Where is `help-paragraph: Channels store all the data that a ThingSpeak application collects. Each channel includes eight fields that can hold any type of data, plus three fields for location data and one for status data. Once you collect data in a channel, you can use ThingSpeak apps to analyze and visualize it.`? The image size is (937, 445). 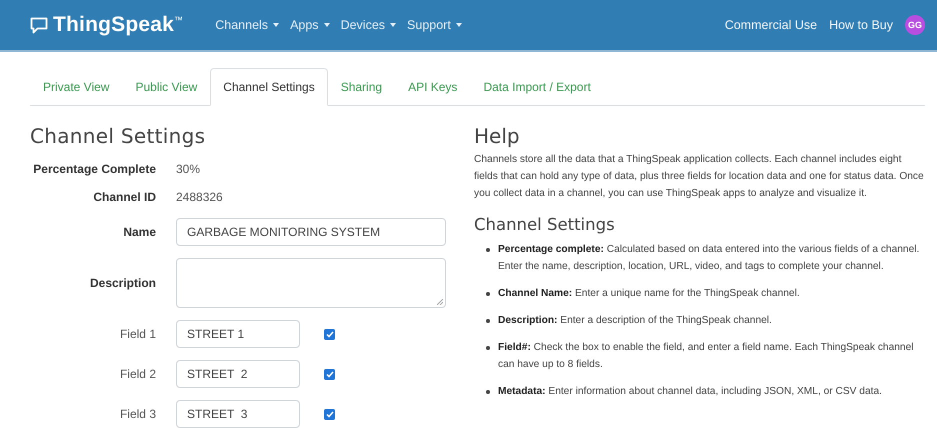 help-paragraph: Channels store all the data that a ThingSpeak application collects. Each channel includes eight fields that can hold any type of data, plus three fields for location data and one for status data. Once you collect data in a channel, you can use ThingSpeak apps to analyze and visualize it. is located at coordinates (699, 177).